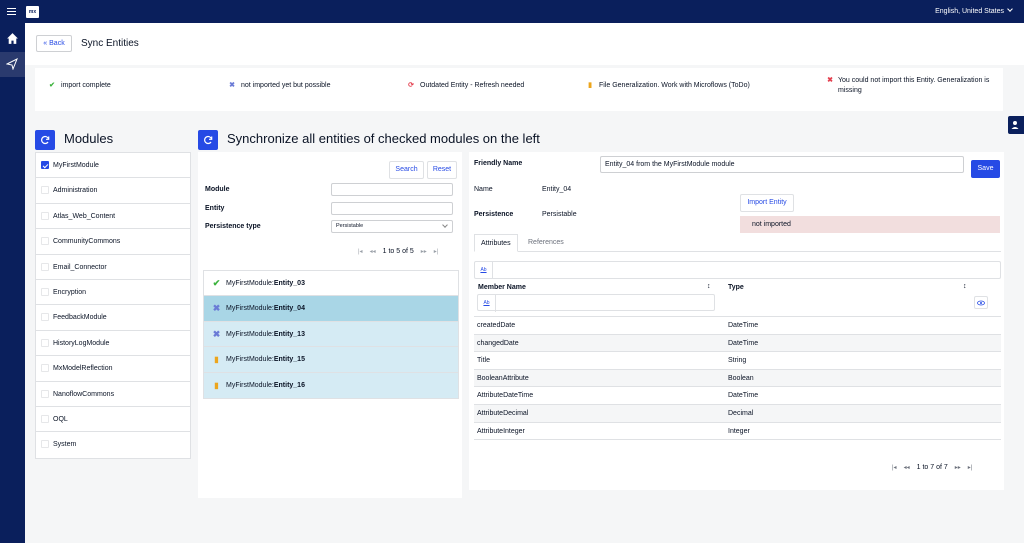 The height and width of the screenshot is (543, 1024). What do you see at coordinates (737, 396) in the screenshot?
I see `table-row: AttributeDateTime DateTime` at bounding box center [737, 396].